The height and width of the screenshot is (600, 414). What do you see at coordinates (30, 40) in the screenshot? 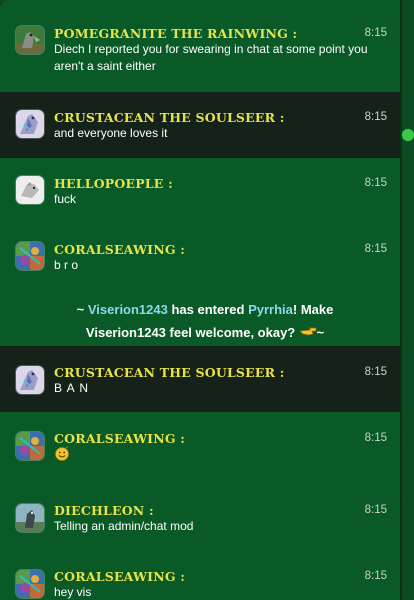
I see `rainwing-avatar-icon` at bounding box center [30, 40].